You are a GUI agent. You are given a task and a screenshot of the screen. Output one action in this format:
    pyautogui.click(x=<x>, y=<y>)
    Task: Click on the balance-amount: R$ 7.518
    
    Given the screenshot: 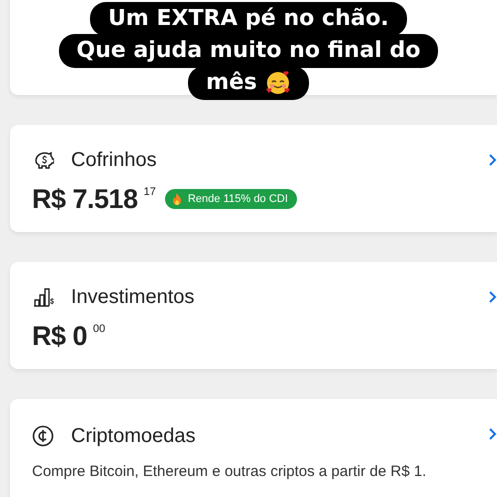 What is the action you would take?
    pyautogui.click(x=85, y=199)
    